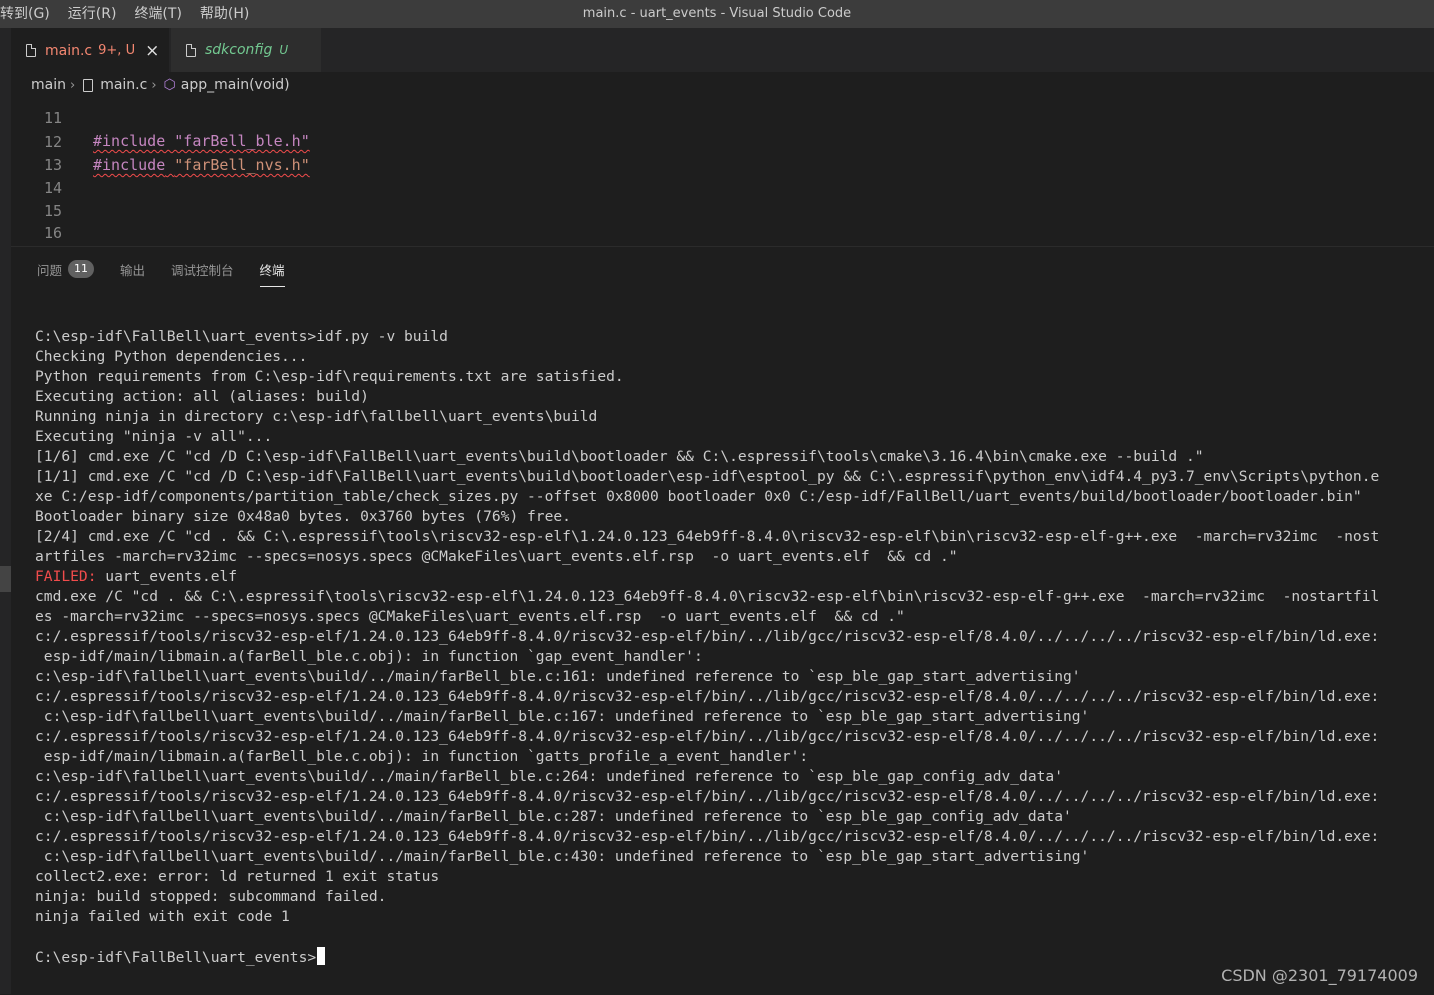  I want to click on activity-edge, so click(5, 533).